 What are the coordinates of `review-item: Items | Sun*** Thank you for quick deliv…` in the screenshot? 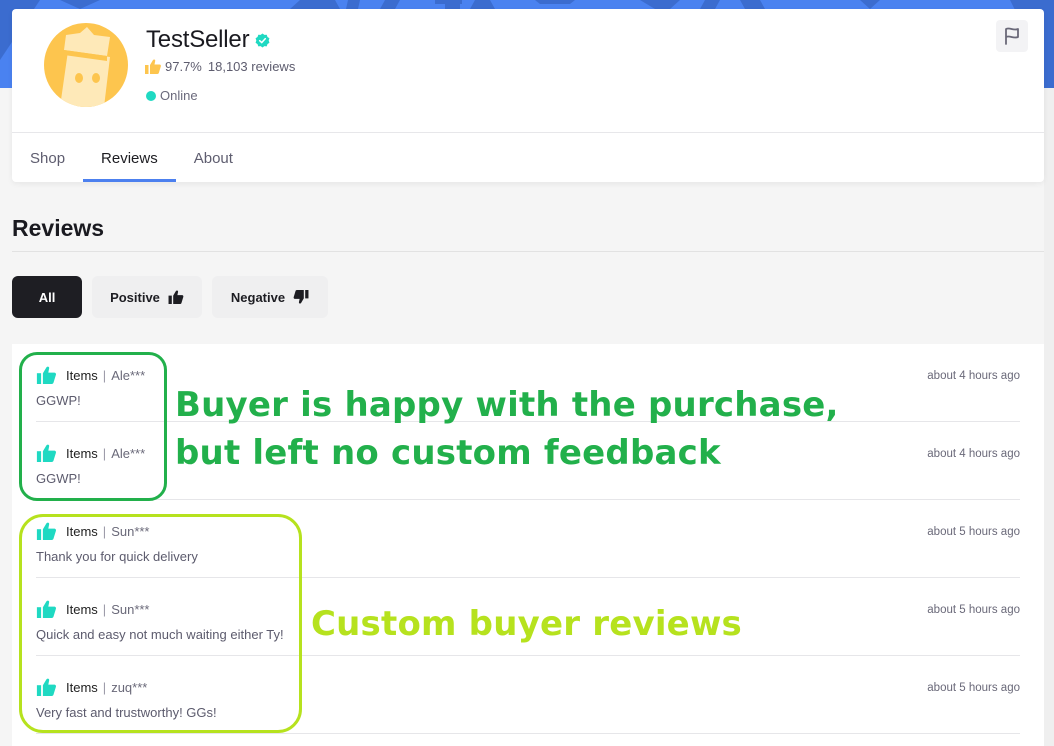 It's located at (528, 539).